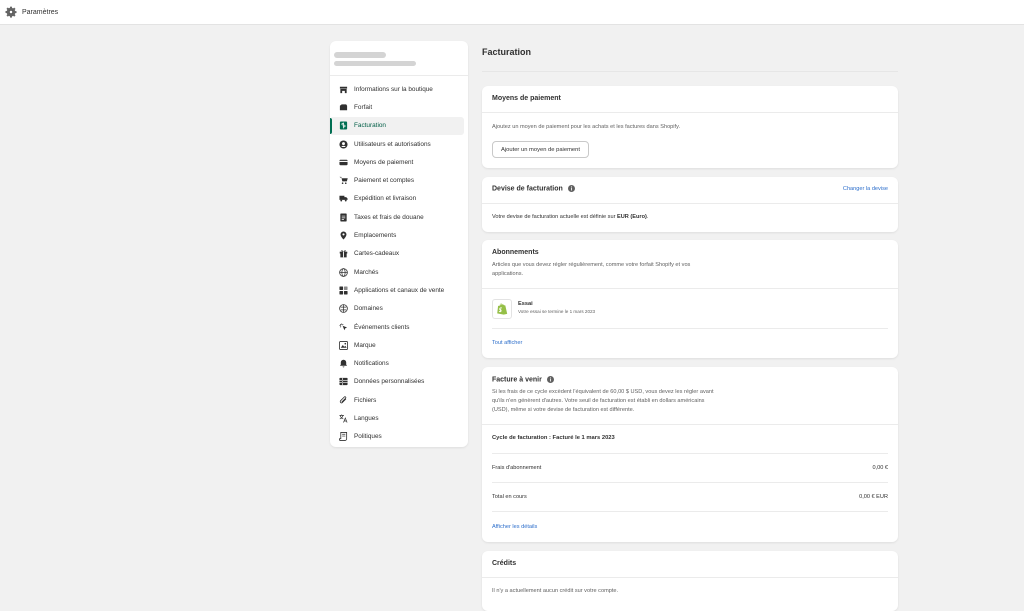  Describe the element at coordinates (509, 497) in the screenshot. I see `running-total-label: Total en cours` at that location.